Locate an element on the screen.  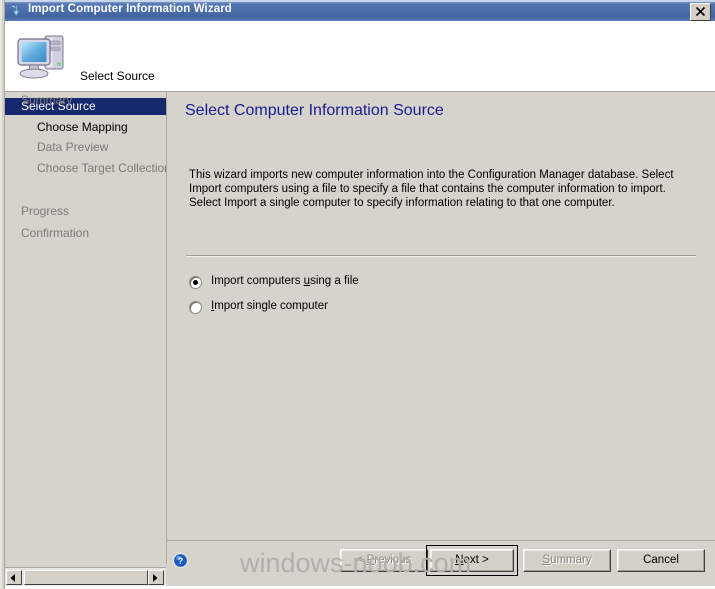
sidebar-item-summary: Summary is located at coordinates (85, 100).